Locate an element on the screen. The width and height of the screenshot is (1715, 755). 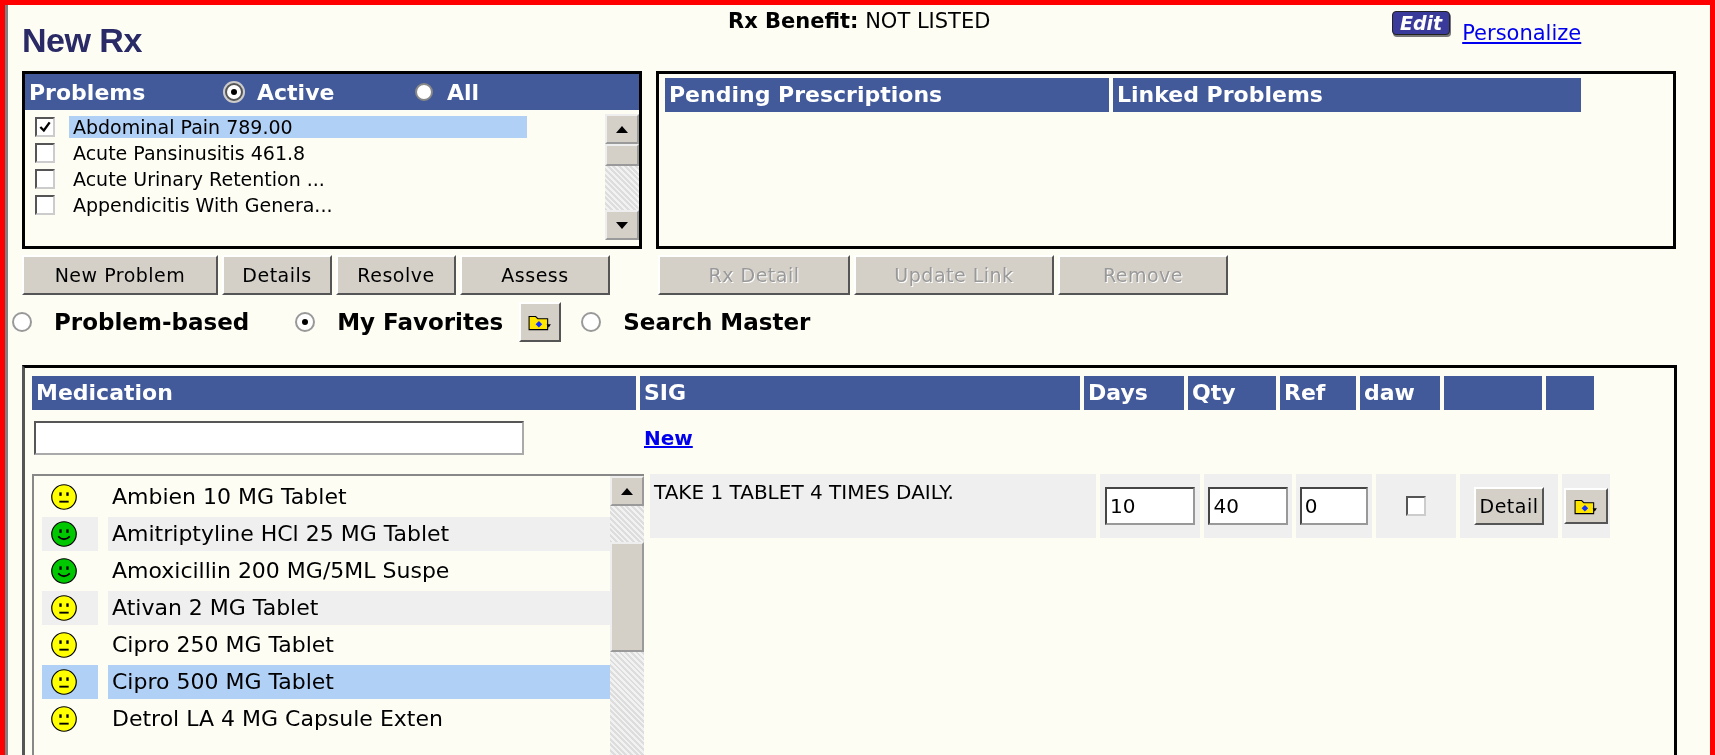
column-header: Medication is located at coordinates (334, 393).